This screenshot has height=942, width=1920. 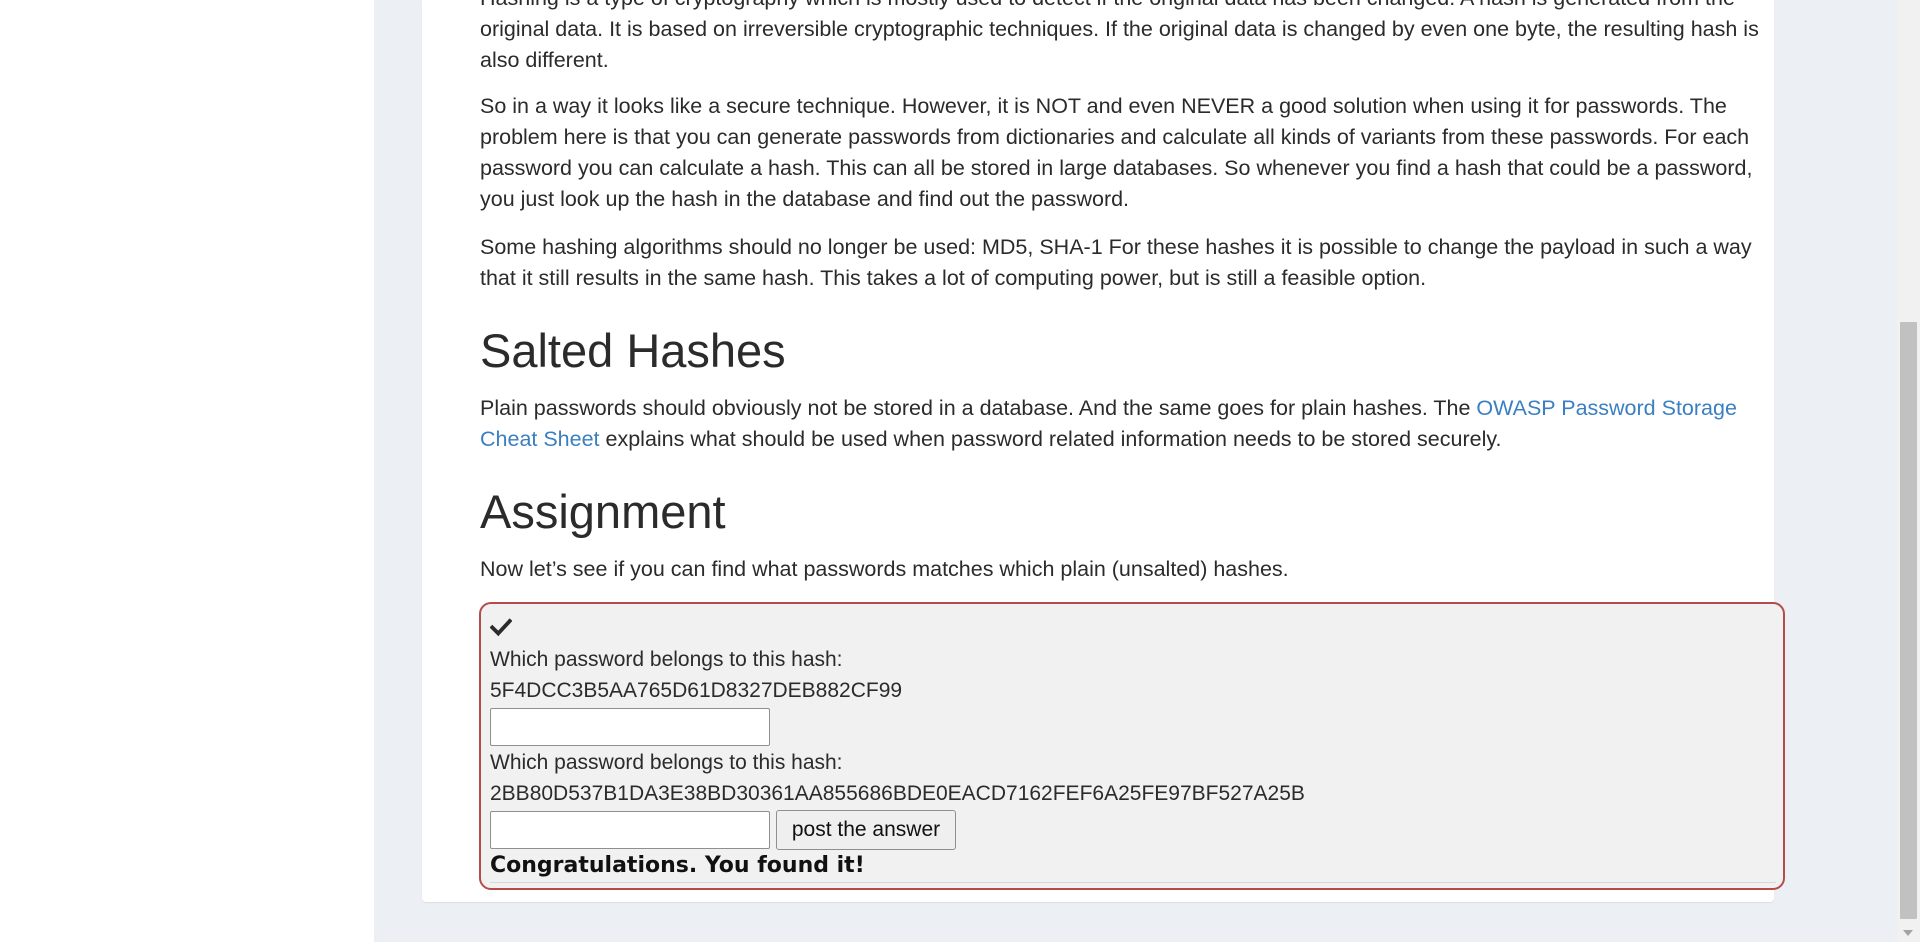 I want to click on vertical-scrollbar, so click(x=1908, y=471).